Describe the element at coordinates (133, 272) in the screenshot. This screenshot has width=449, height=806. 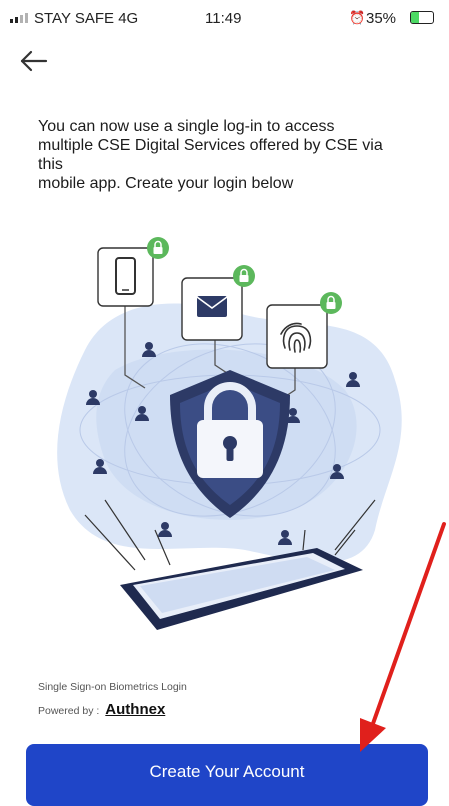
I see `smartphone-card` at that location.